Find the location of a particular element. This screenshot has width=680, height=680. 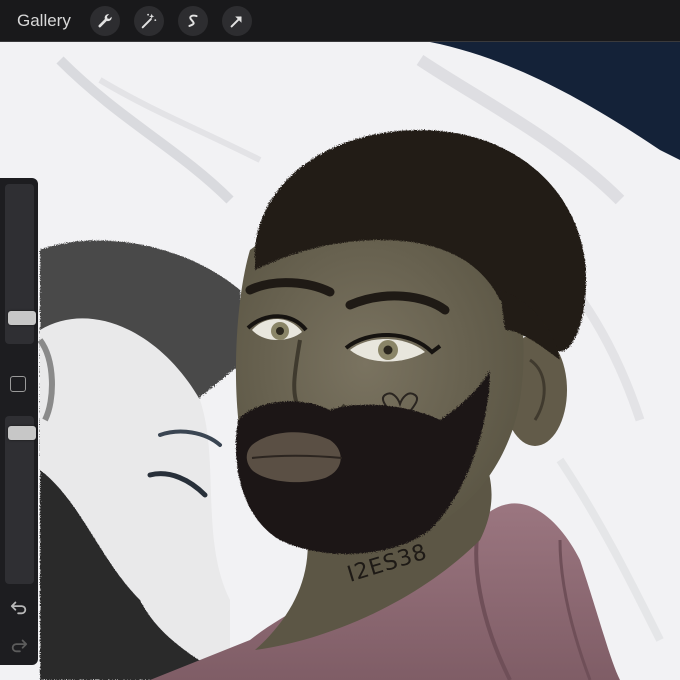

toolbar-divider is located at coordinates (340, 41).